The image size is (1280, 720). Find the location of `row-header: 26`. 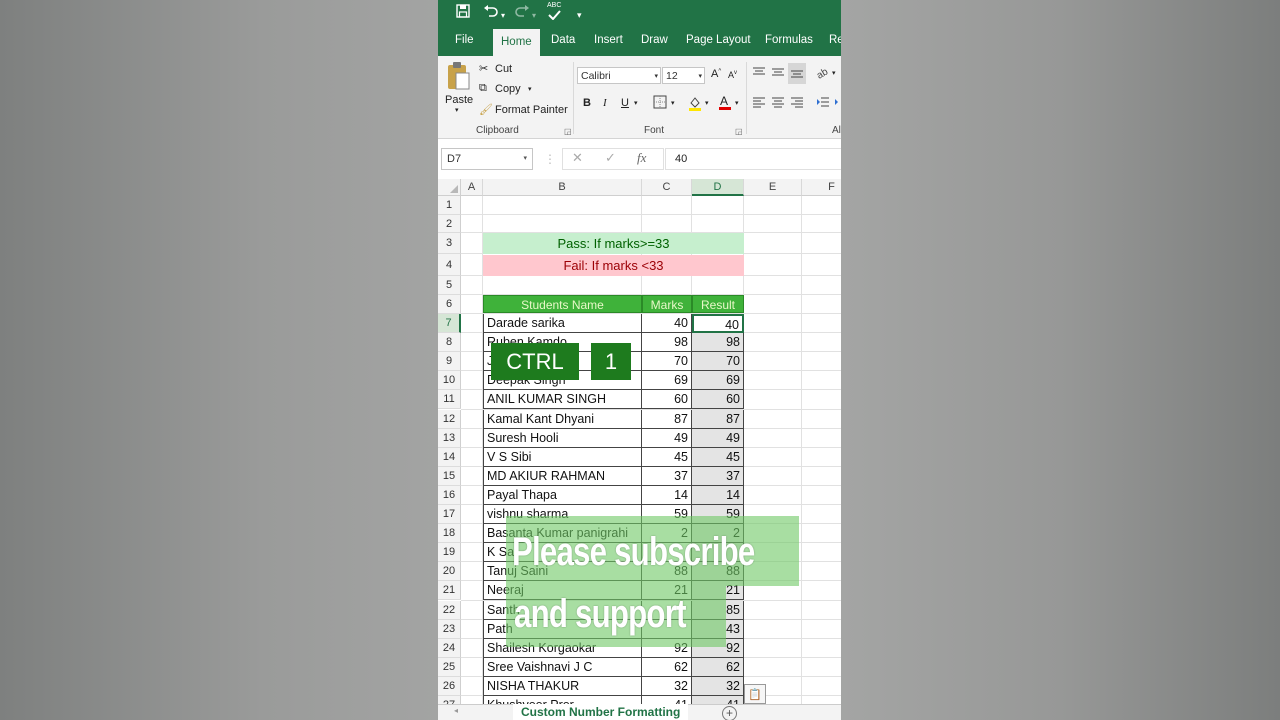

row-header: 26 is located at coordinates (449, 686).